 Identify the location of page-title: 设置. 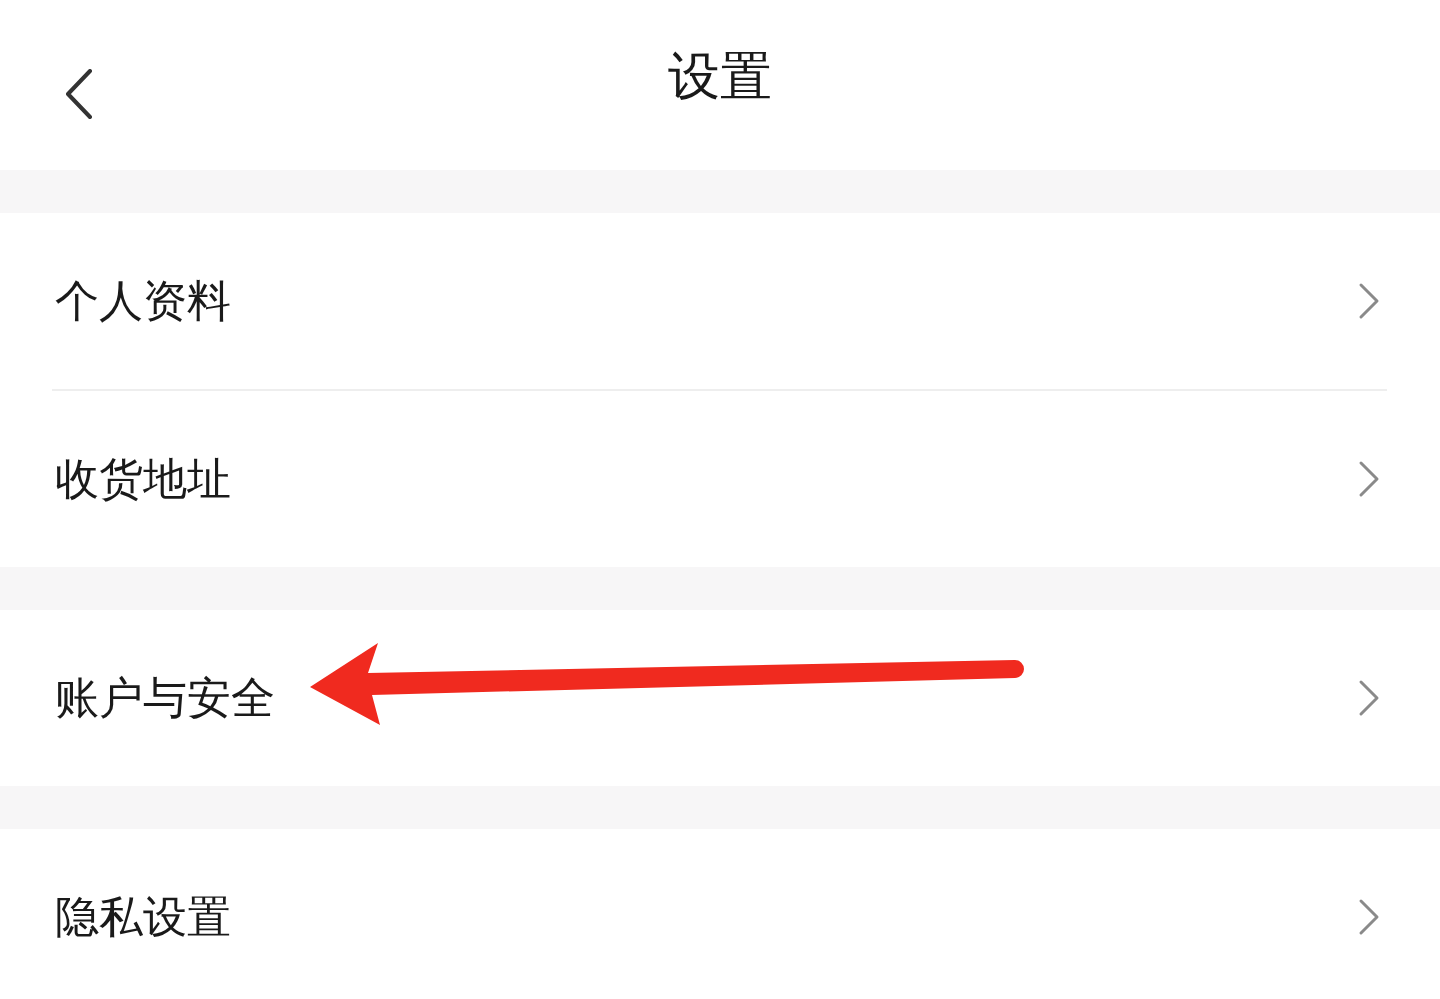
(720, 76).